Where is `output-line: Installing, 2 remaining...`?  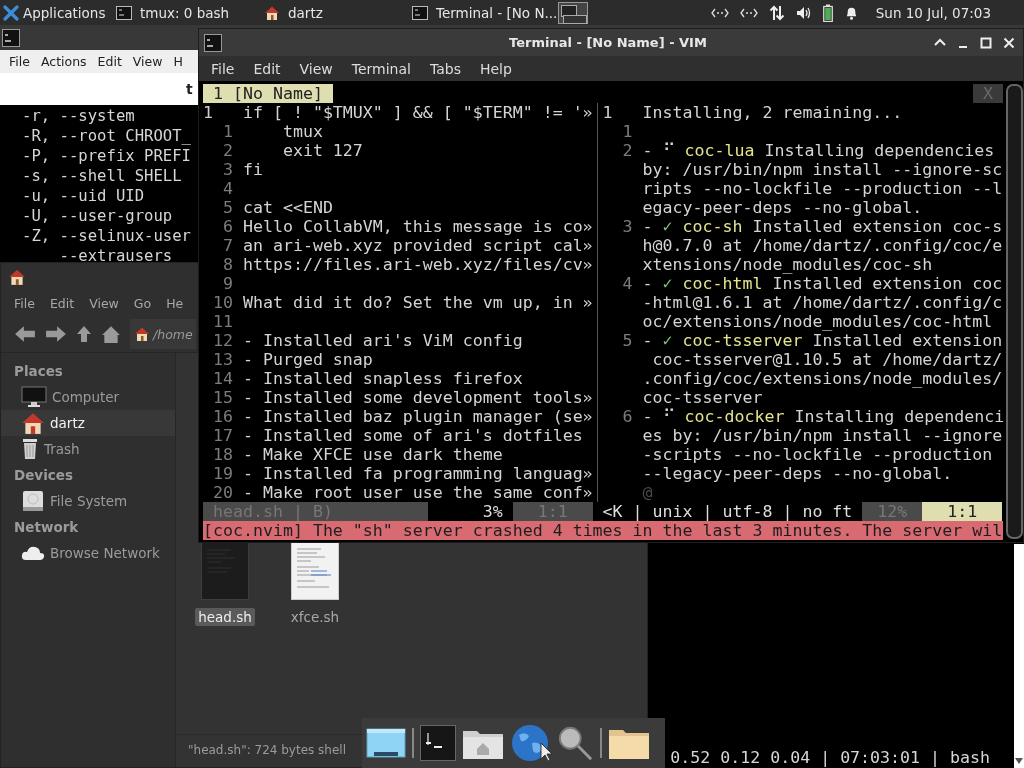
output-line: Installing, 2 remaining... is located at coordinates (772, 112).